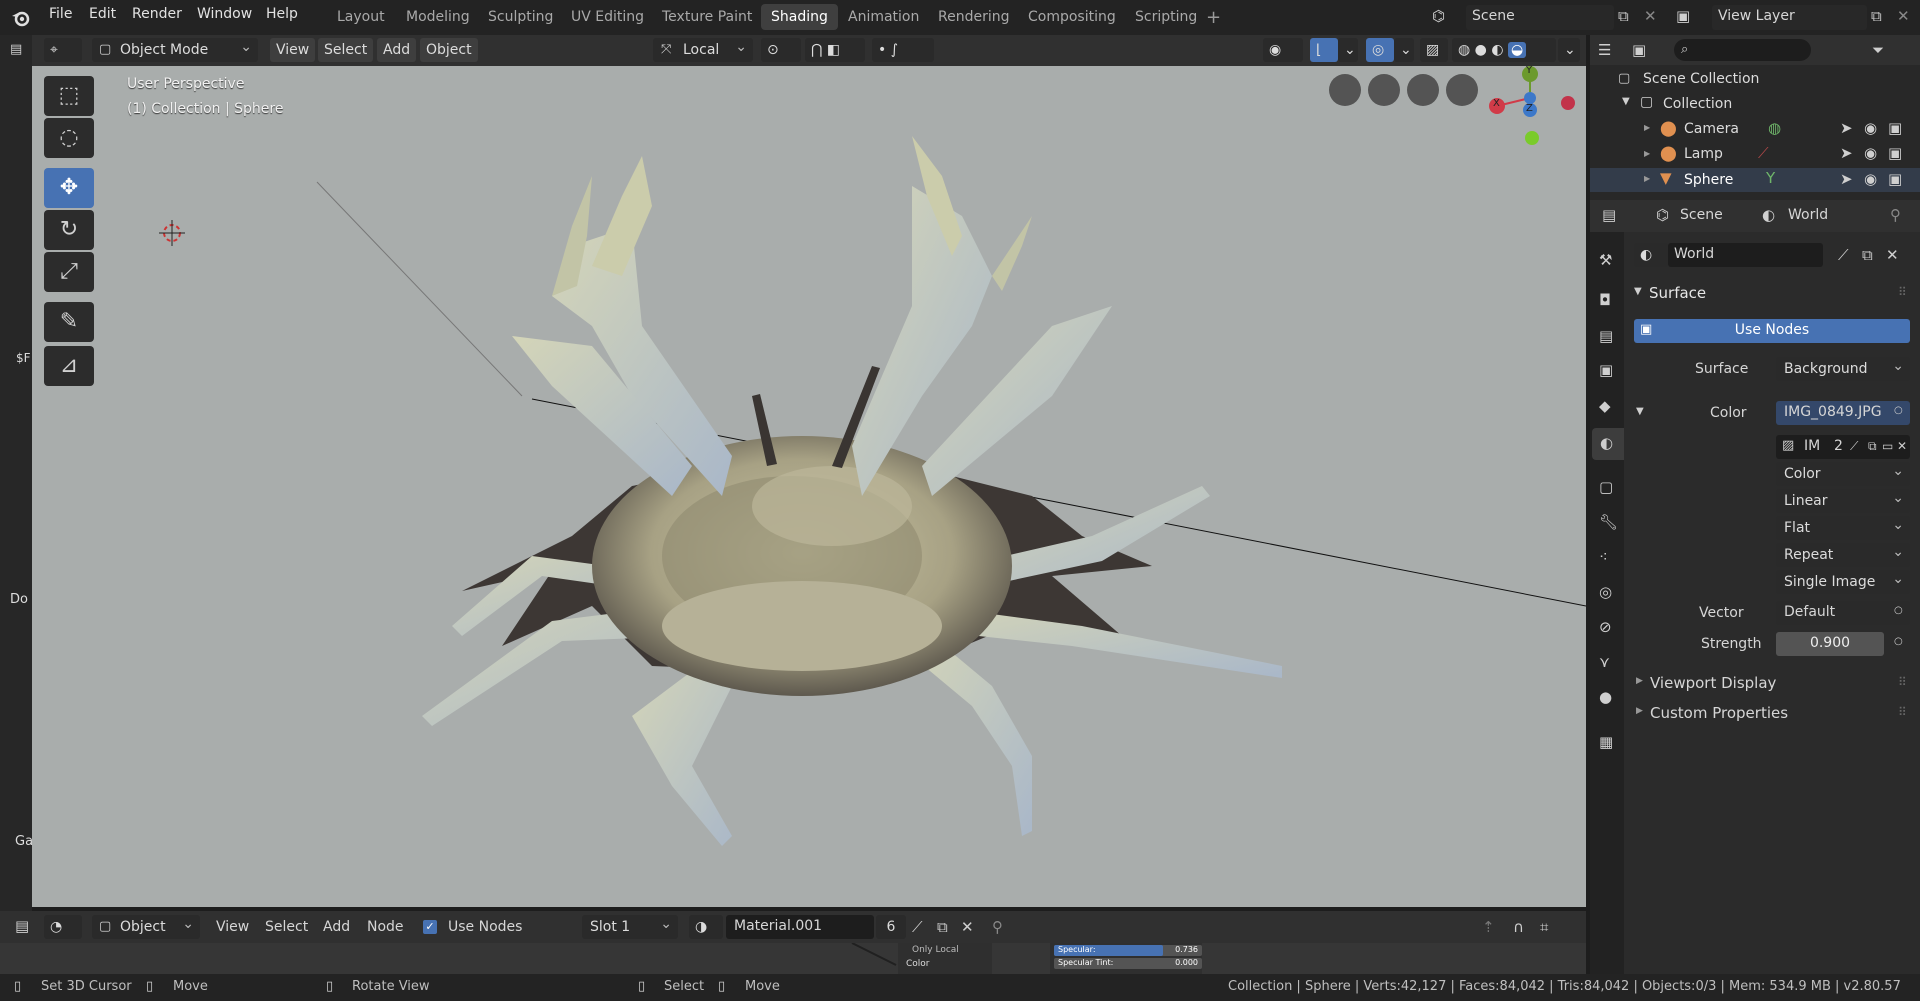 The image size is (1920, 1001). What do you see at coordinates (1650, 16) in the screenshot?
I see `delete-scene-icon: ✕` at bounding box center [1650, 16].